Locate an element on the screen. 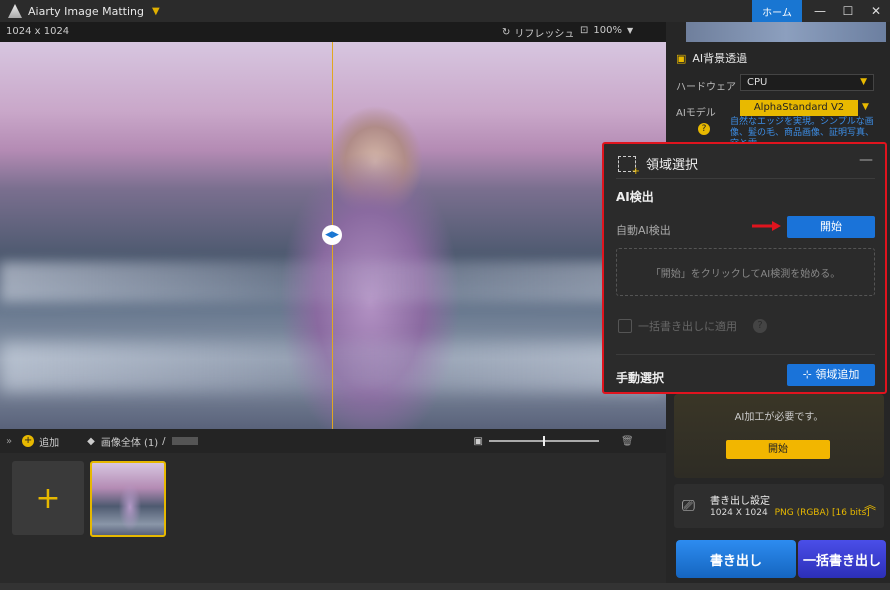  title-bar: Aiarty Image Matting ▼ ホーム — ☐ ✕ is located at coordinates (445, 11).